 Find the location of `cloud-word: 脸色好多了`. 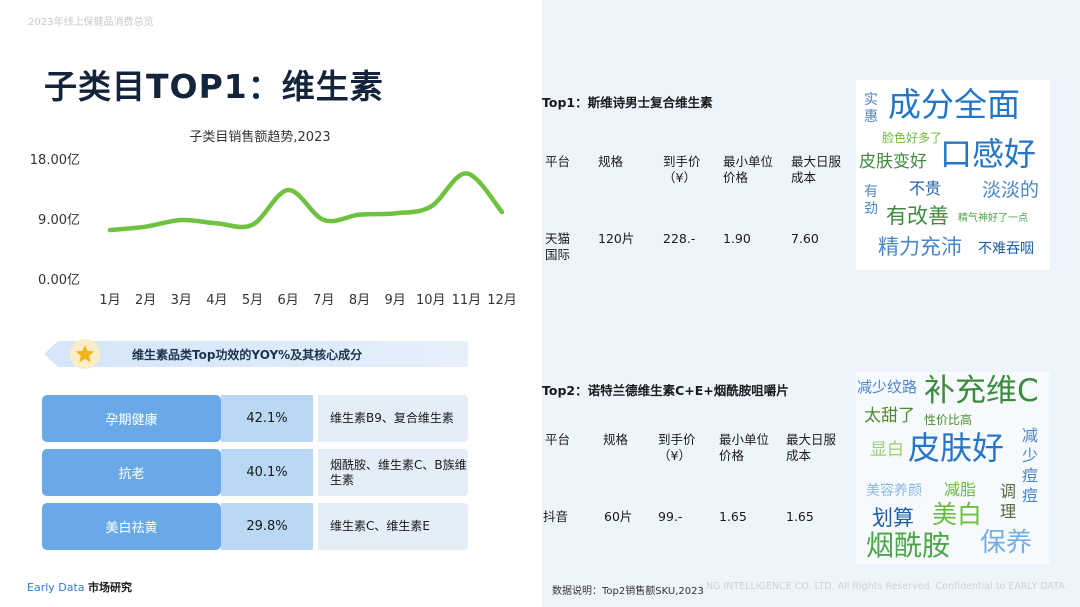

cloud-word: 脸色好多了 is located at coordinates (912, 138).